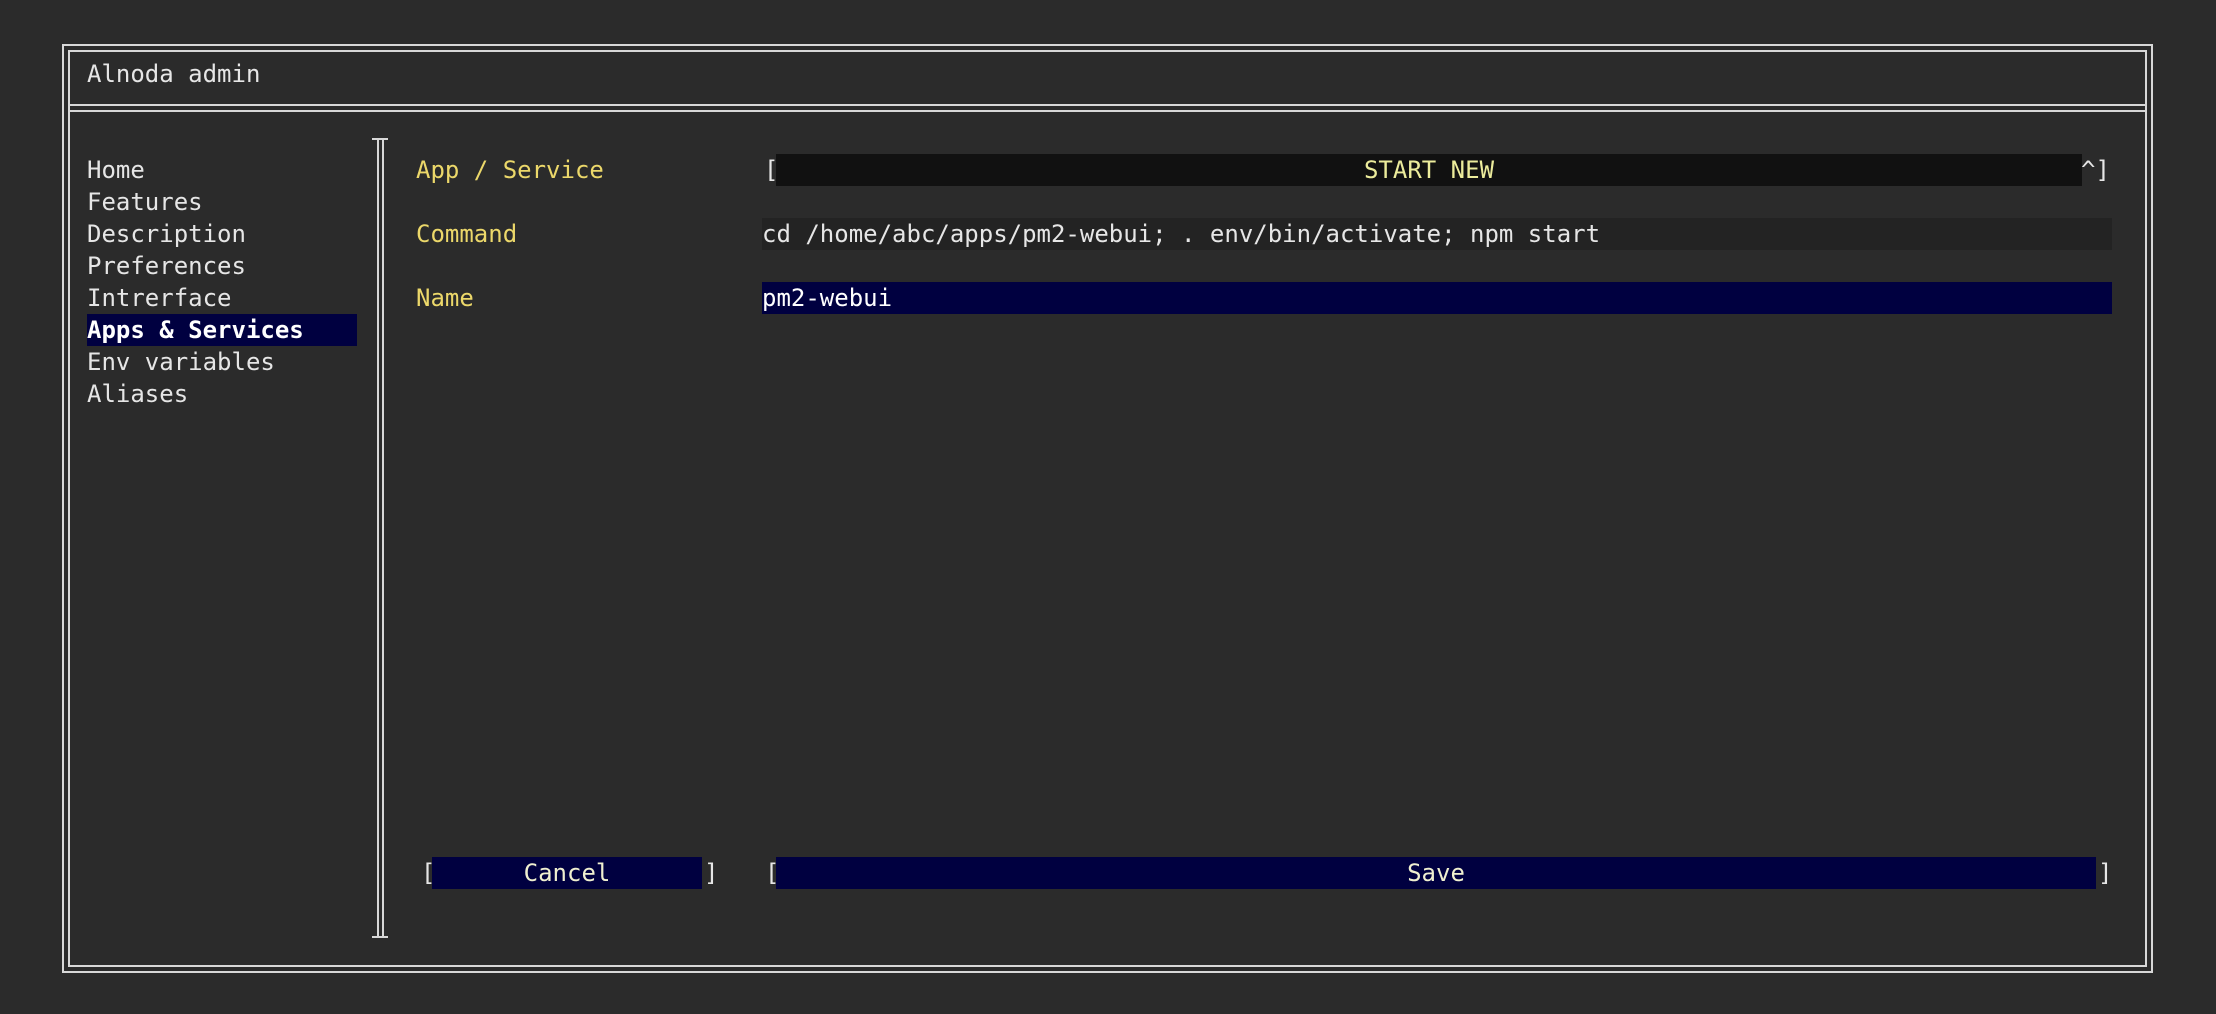 This screenshot has height=1014, width=2216. What do you see at coordinates (222, 298) in the screenshot?
I see `sidebar-item-interface: Intrerface` at bounding box center [222, 298].